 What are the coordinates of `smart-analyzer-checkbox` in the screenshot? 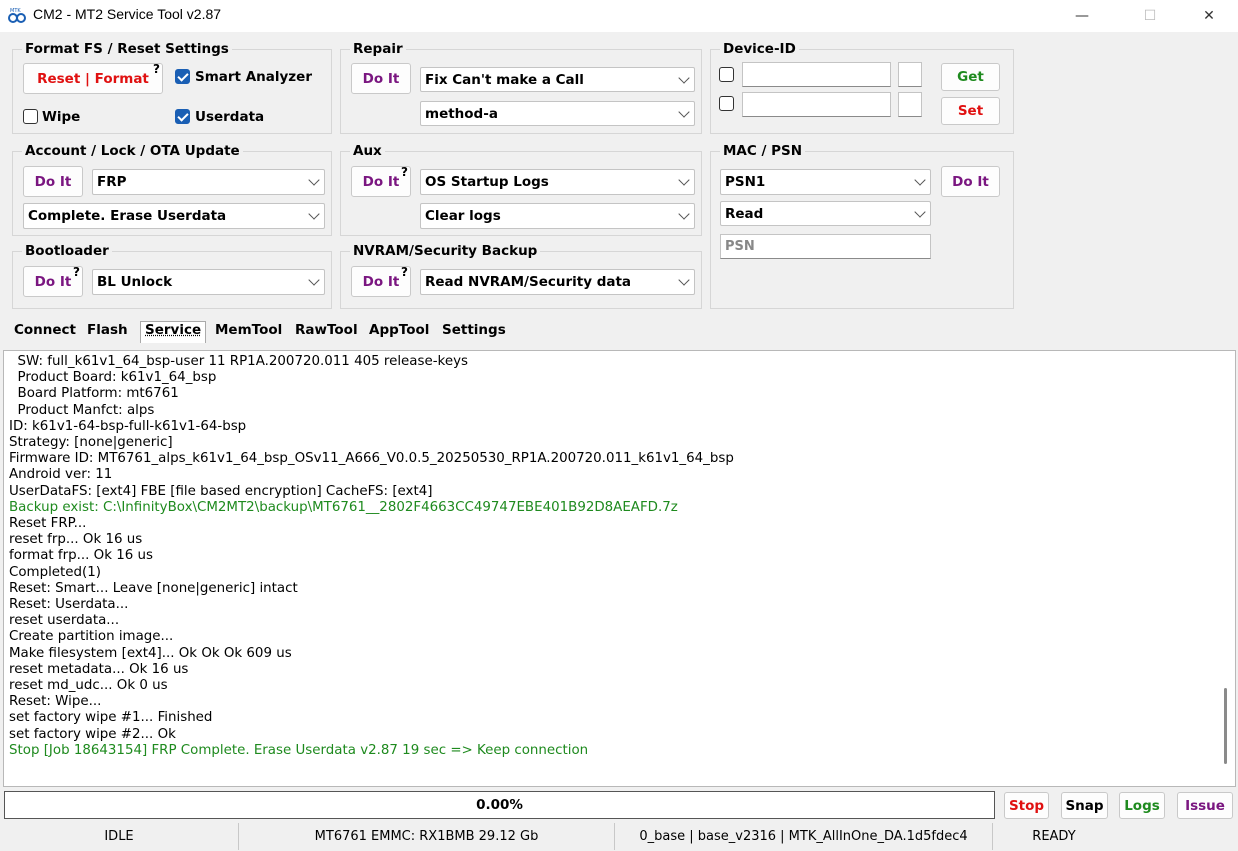 It's located at (182, 76).